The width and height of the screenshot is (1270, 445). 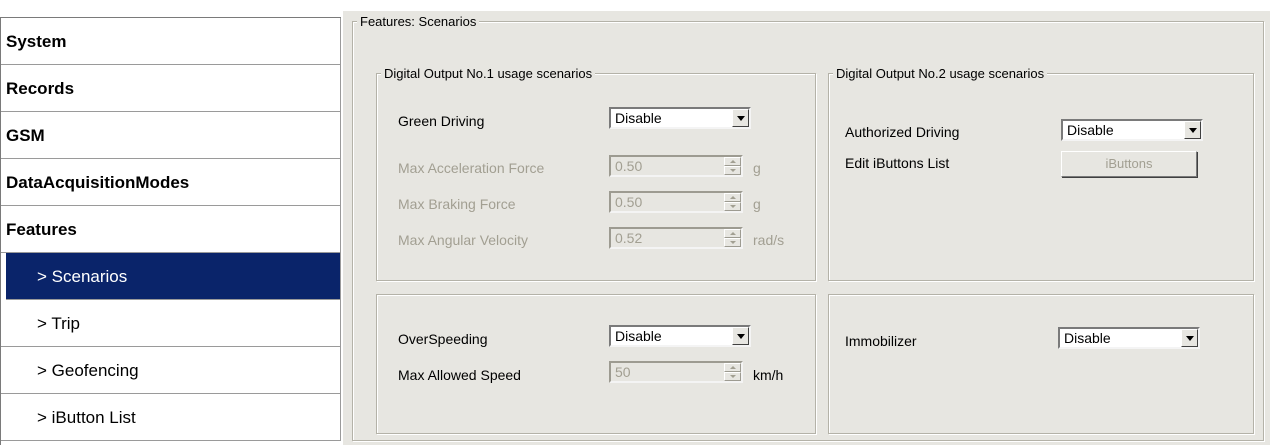 I want to click on max-angular-value: 0.52, so click(x=629, y=238).